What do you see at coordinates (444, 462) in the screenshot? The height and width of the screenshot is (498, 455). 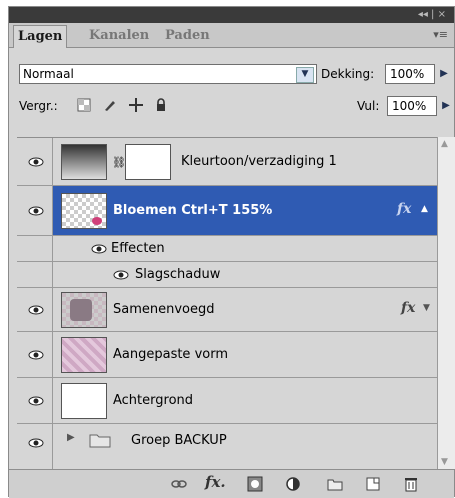 I see `scroll-down-icon: ▼` at bounding box center [444, 462].